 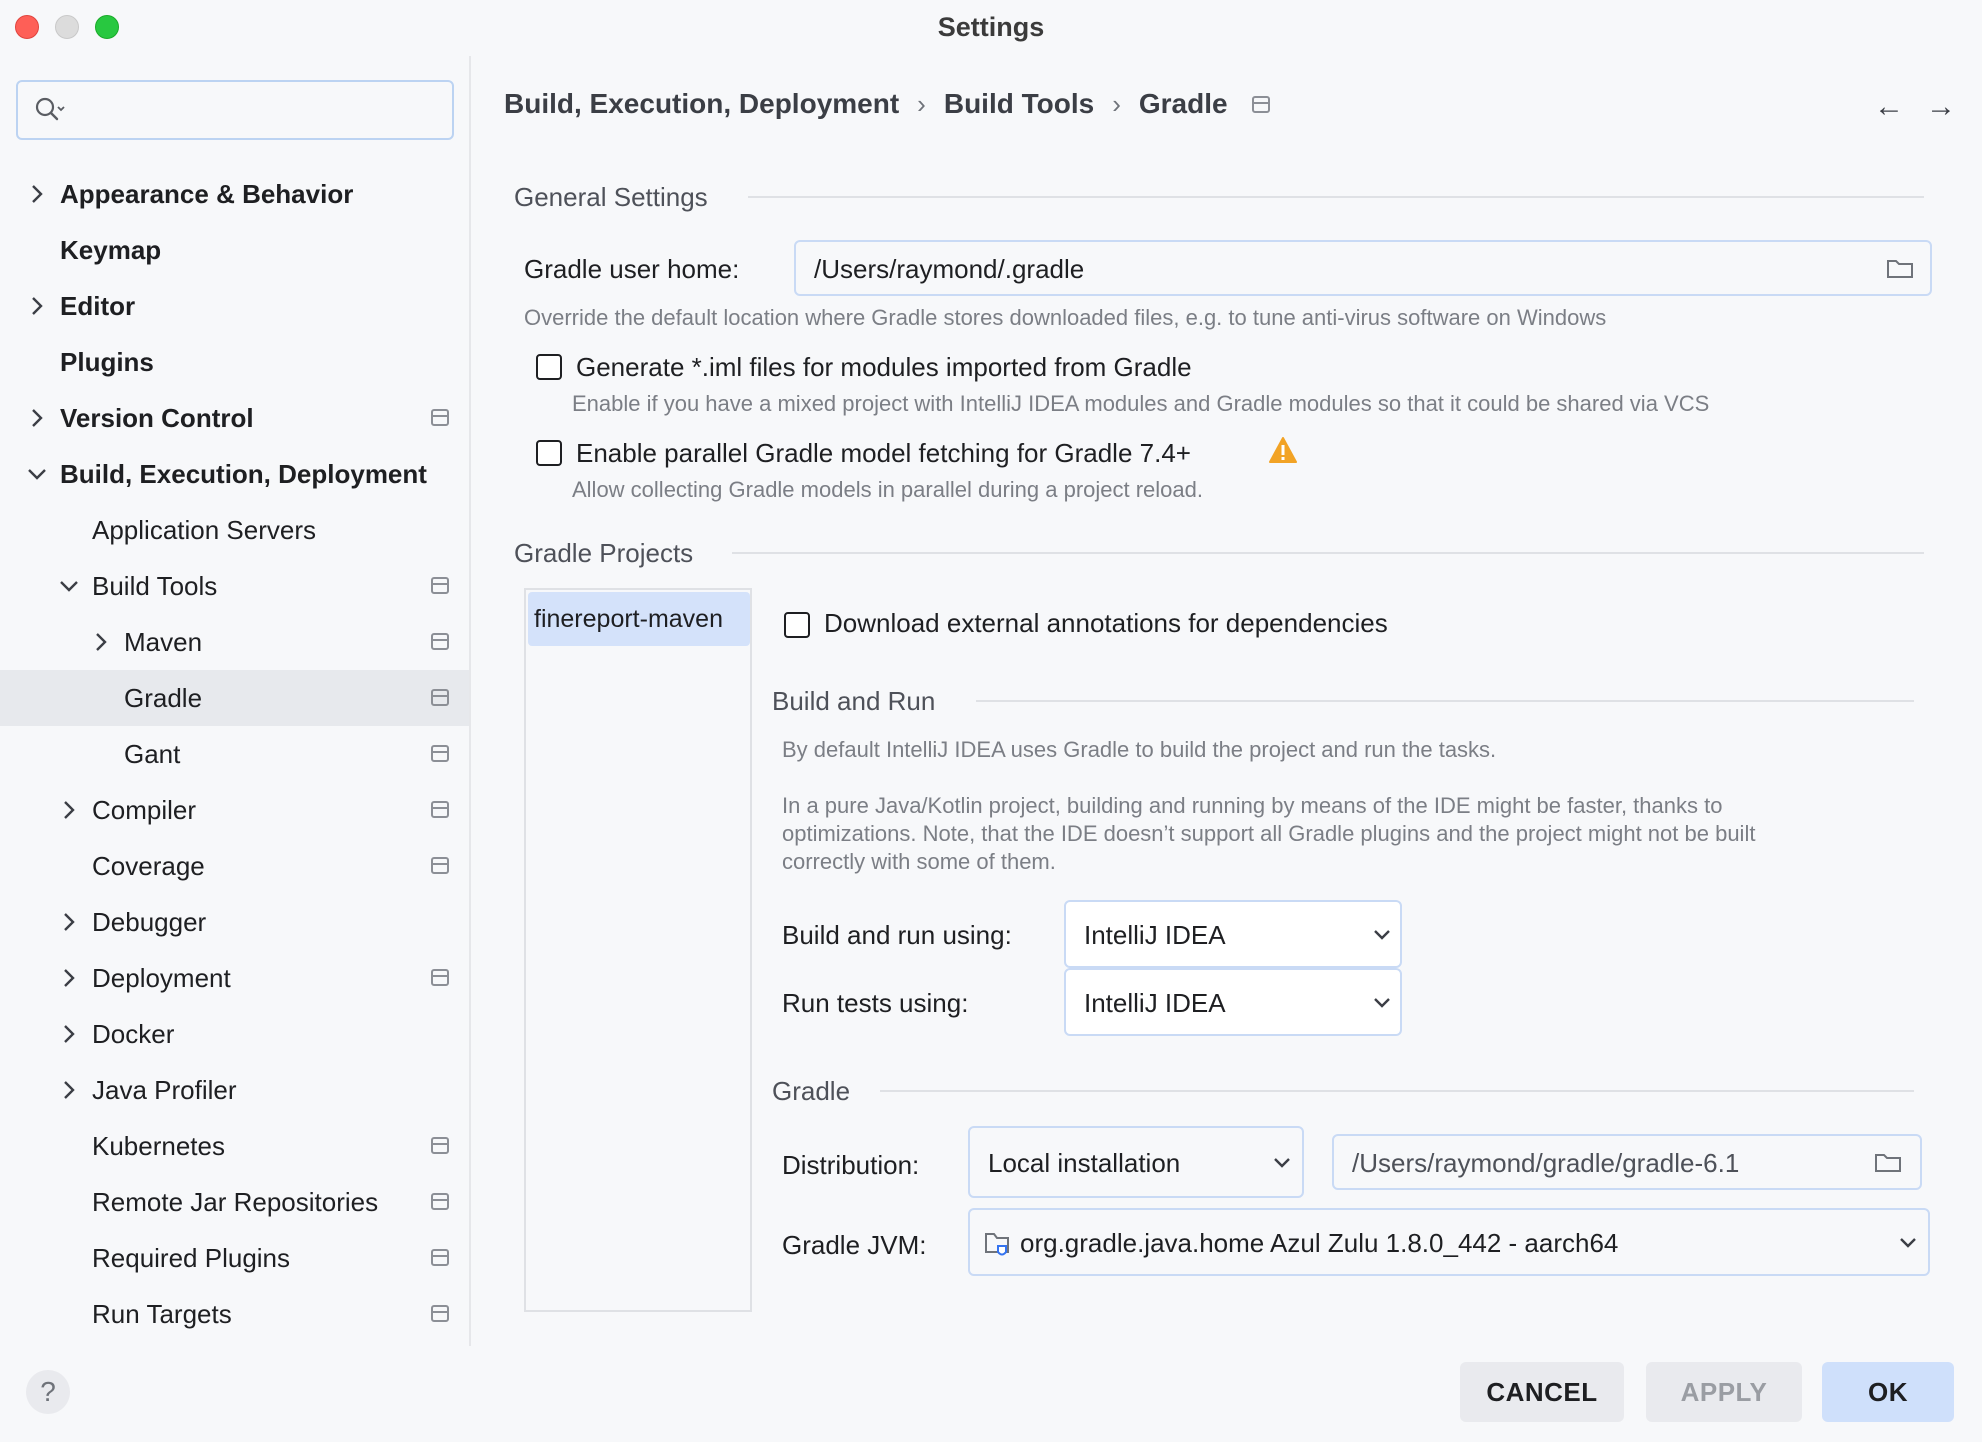 I want to click on gradle-user-home-value: /Users/raymond/.gradle, so click(x=949, y=269).